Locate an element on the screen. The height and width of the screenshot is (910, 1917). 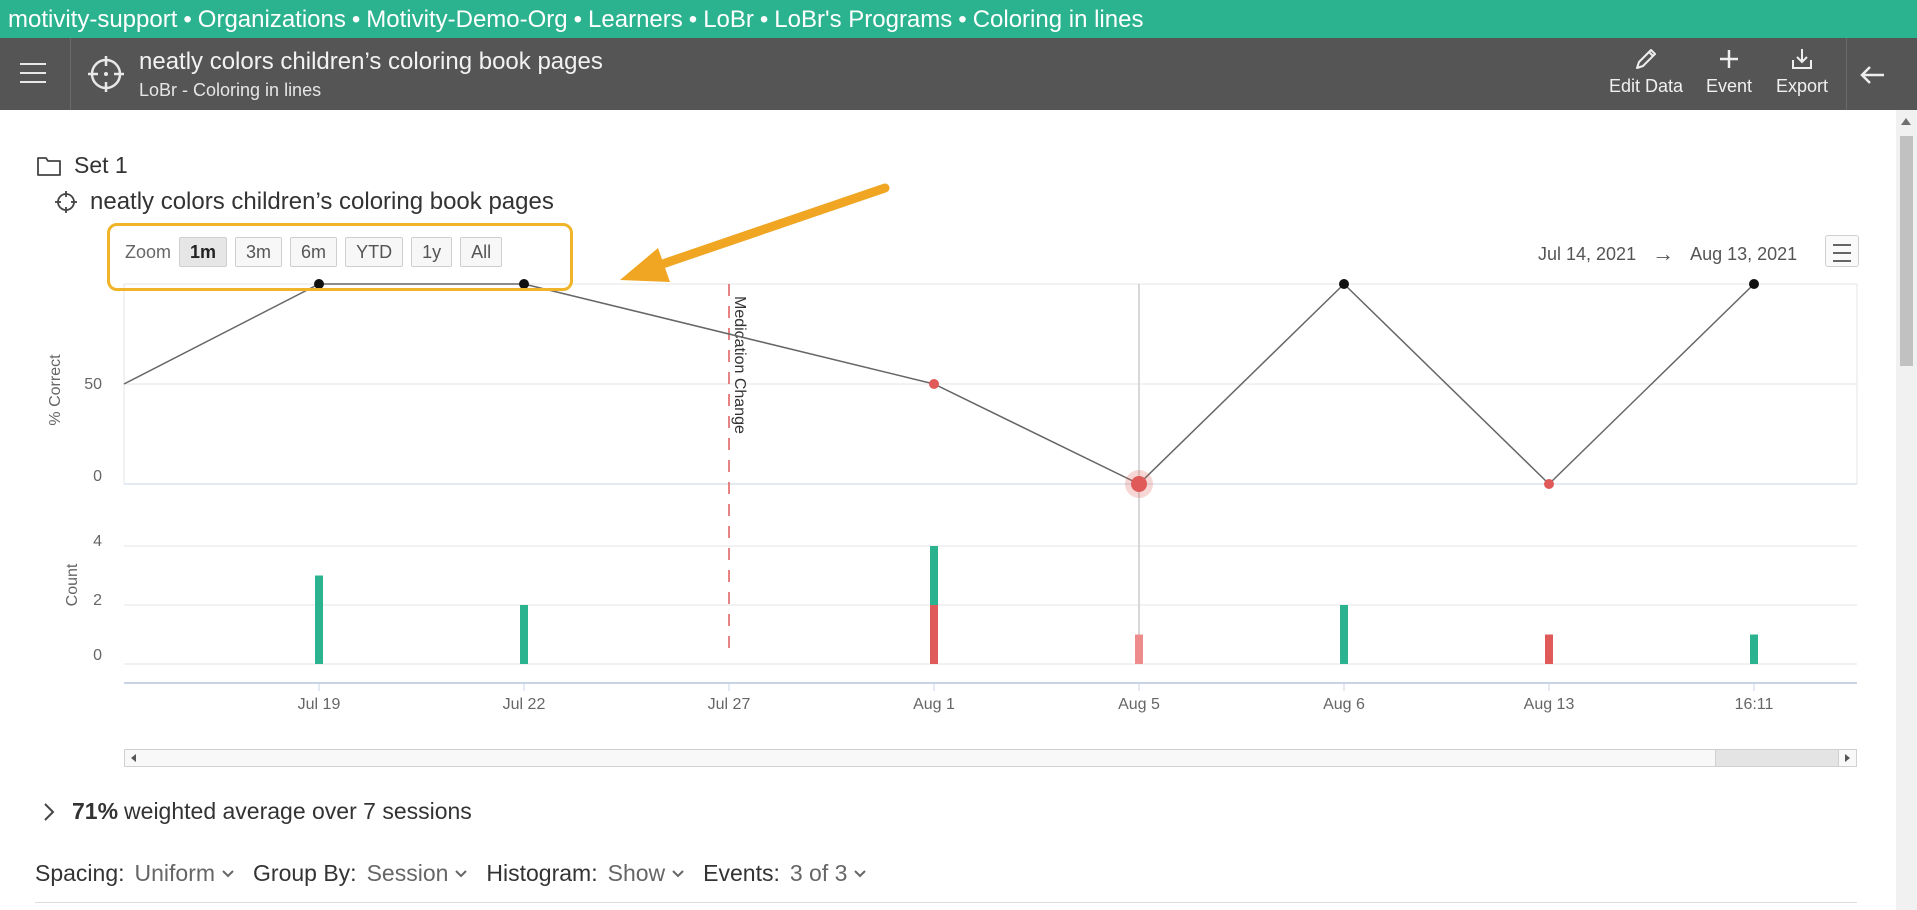
events-value: 3 of 3 is located at coordinates (818, 873).